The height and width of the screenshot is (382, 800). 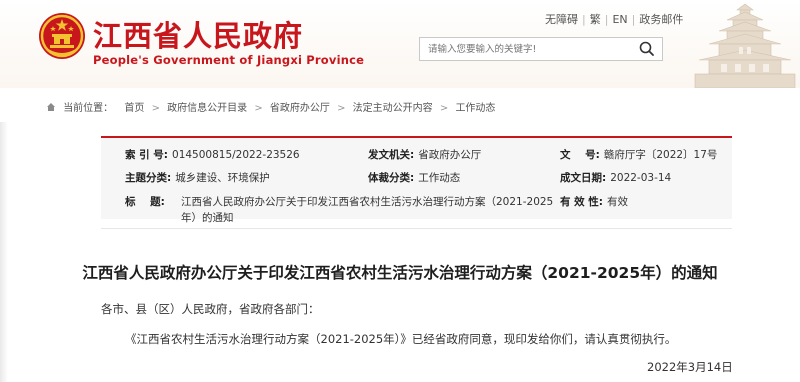 I want to click on meta-value: 城乡建设、环境保护, so click(x=222, y=178).